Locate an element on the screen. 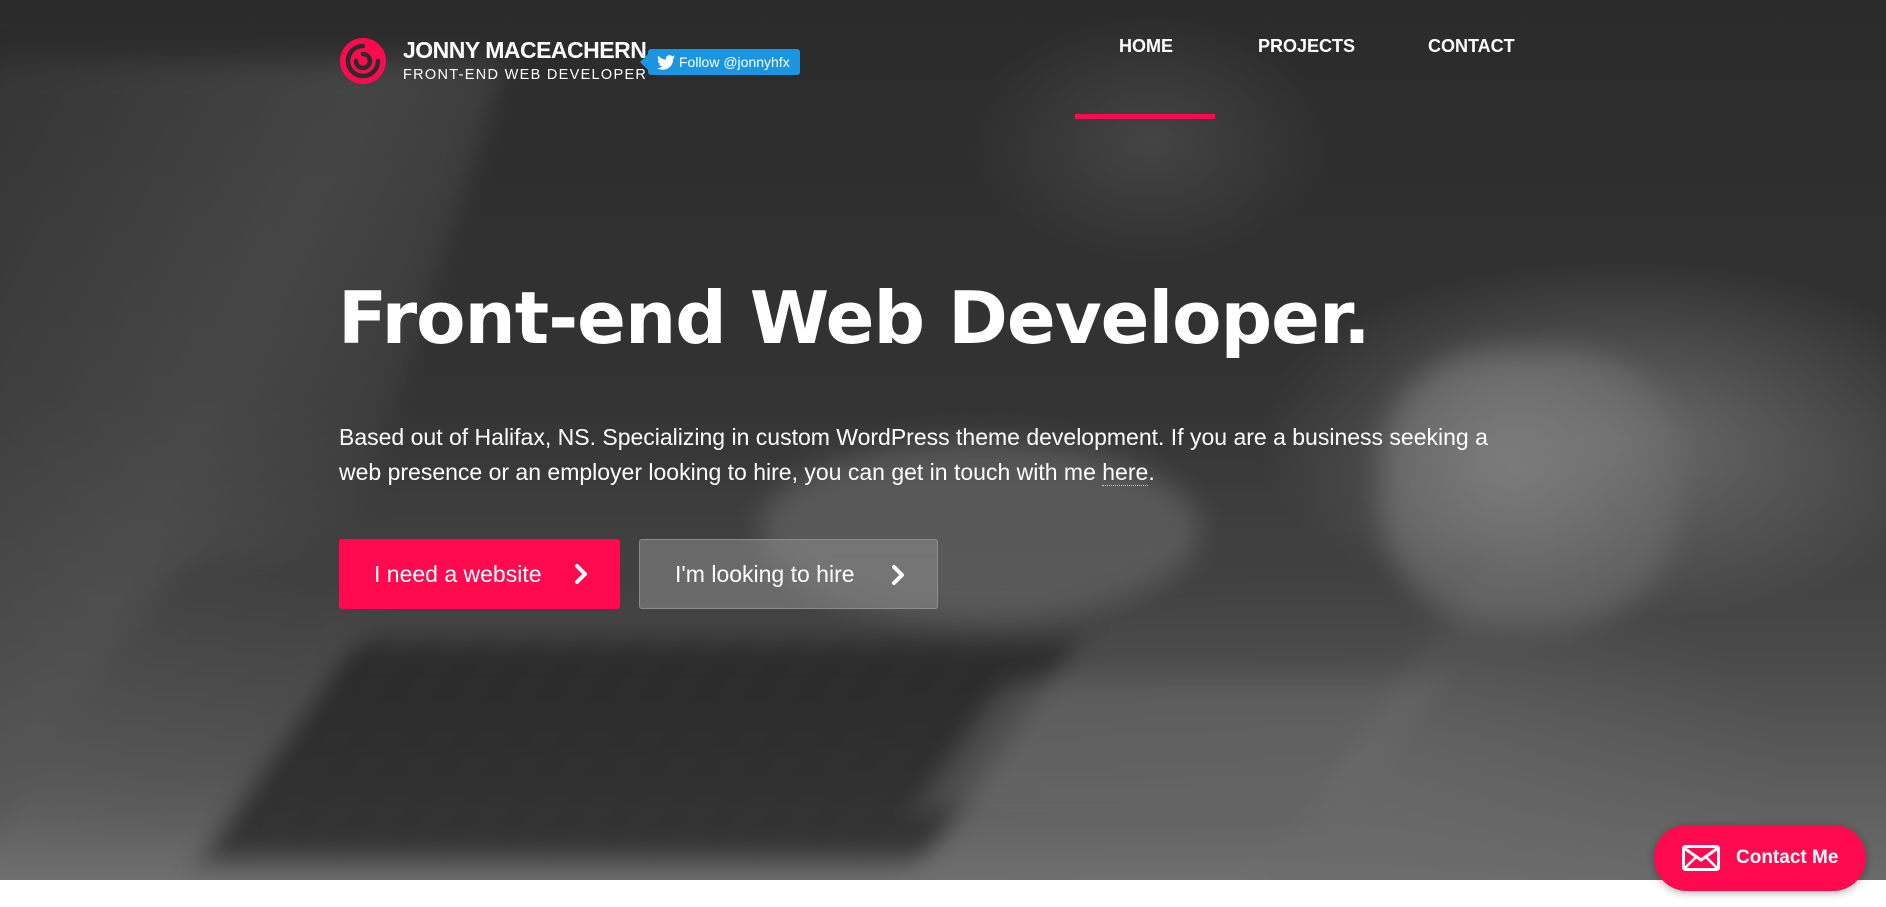 This screenshot has height=907, width=1886. twitter-follow-button: Follow @jonnyhfx is located at coordinates (720, 62).